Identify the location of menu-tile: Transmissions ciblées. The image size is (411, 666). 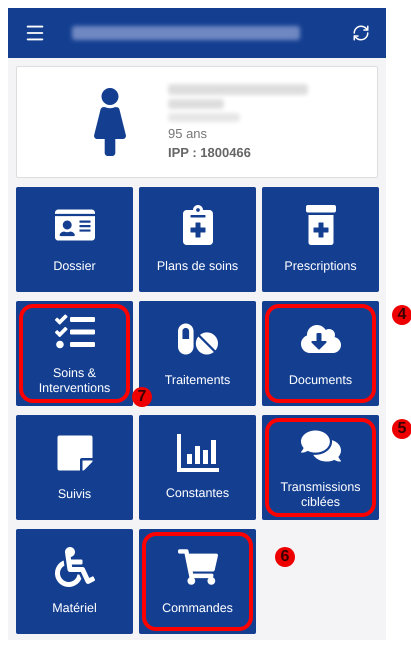
(320, 467).